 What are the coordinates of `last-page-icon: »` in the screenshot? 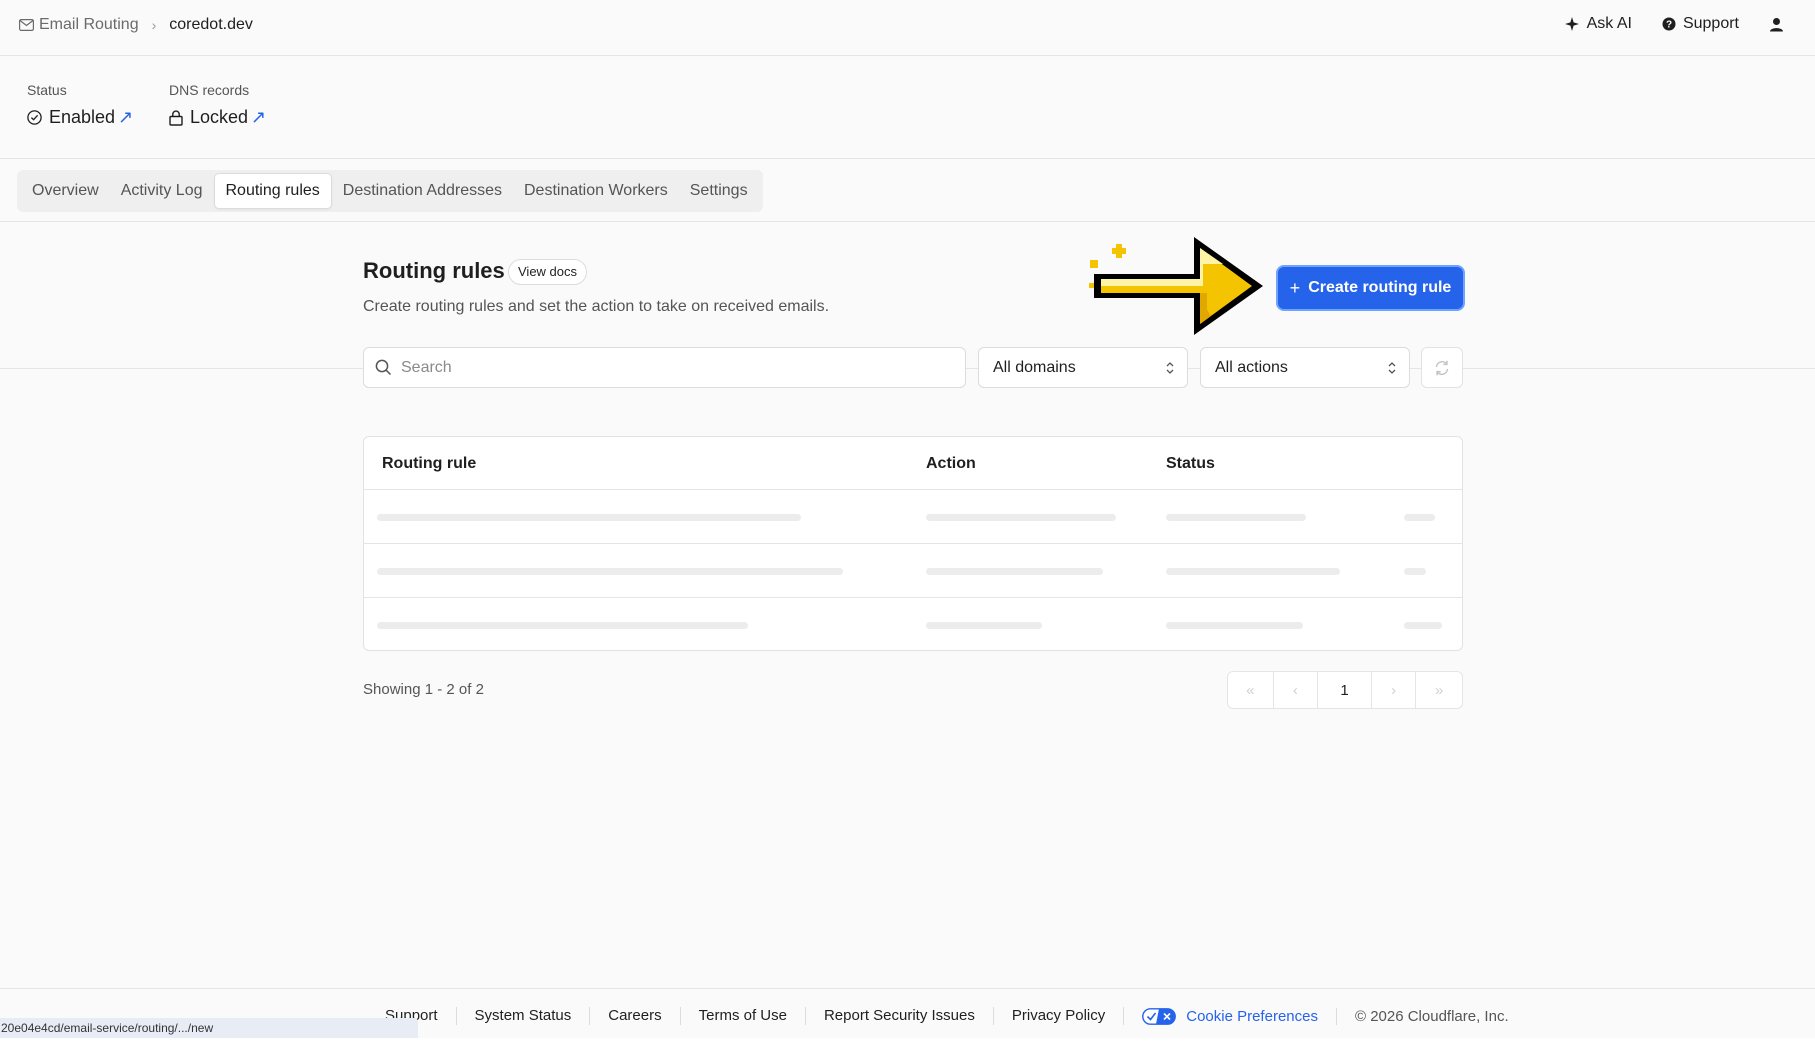 It's located at (1439, 690).